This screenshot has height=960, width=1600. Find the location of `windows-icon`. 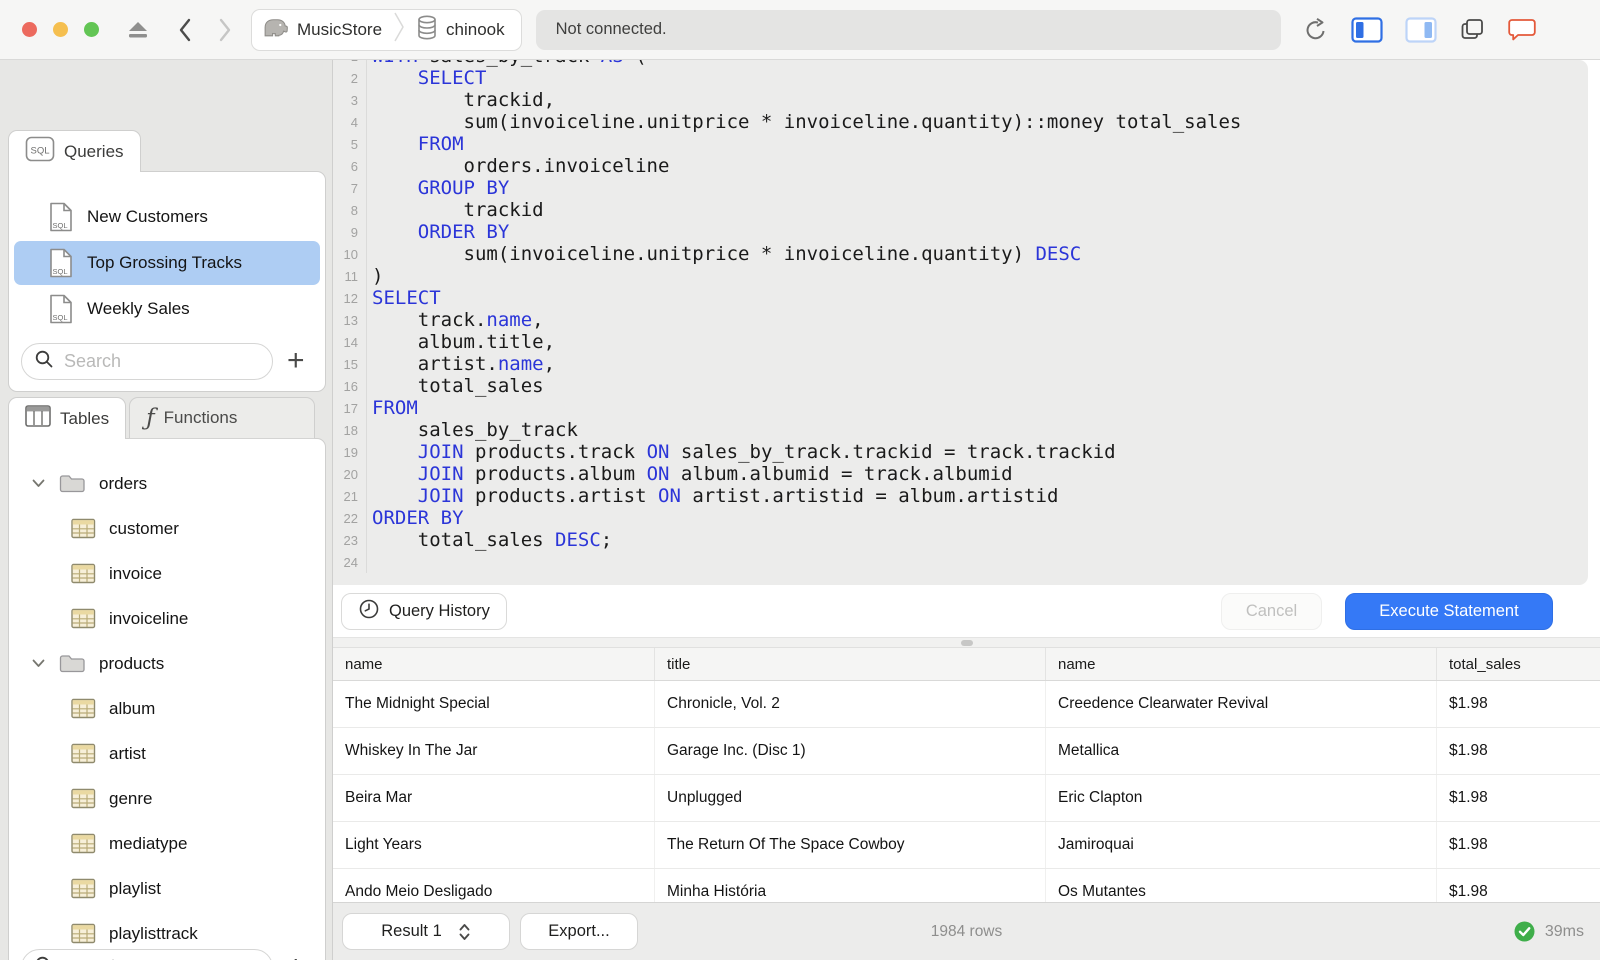

windows-icon is located at coordinates (1472, 29).